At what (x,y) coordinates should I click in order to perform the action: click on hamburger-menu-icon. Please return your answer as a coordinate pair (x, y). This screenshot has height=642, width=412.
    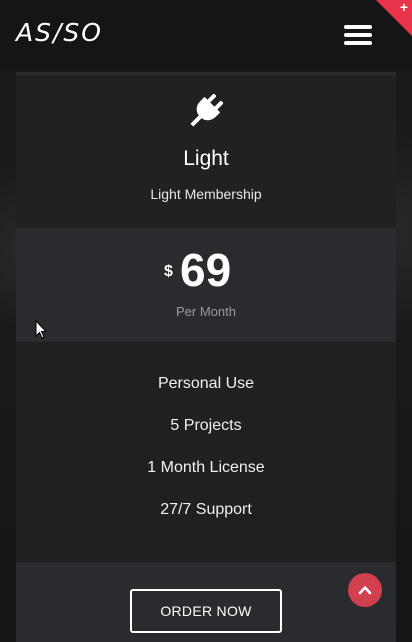
    Looking at the image, I should click on (358, 35).